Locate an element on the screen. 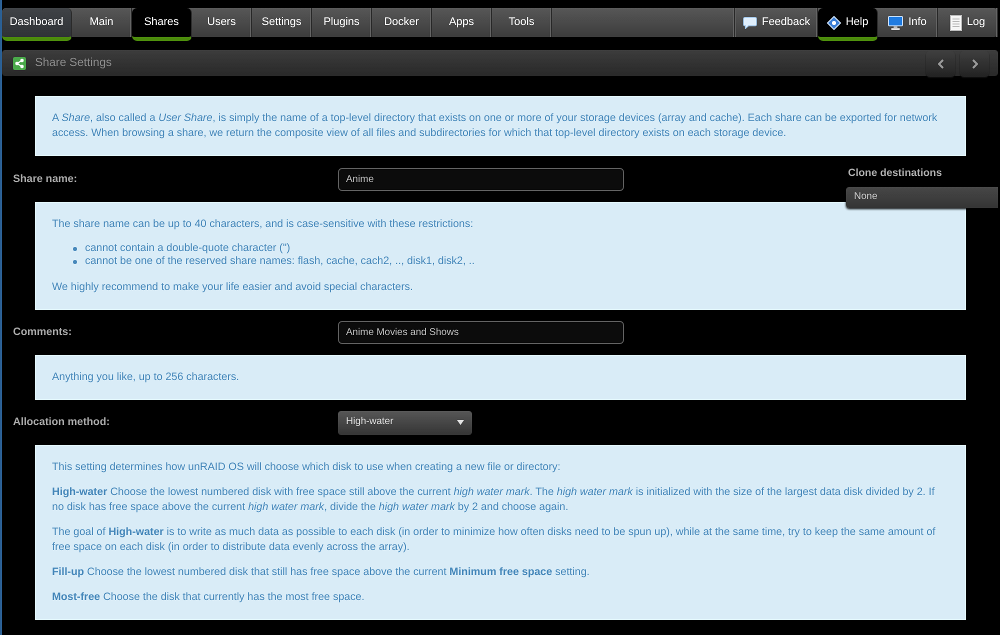 Image resolution: width=1000 pixels, height=635 pixels. speech-bubble-icon is located at coordinates (749, 22).